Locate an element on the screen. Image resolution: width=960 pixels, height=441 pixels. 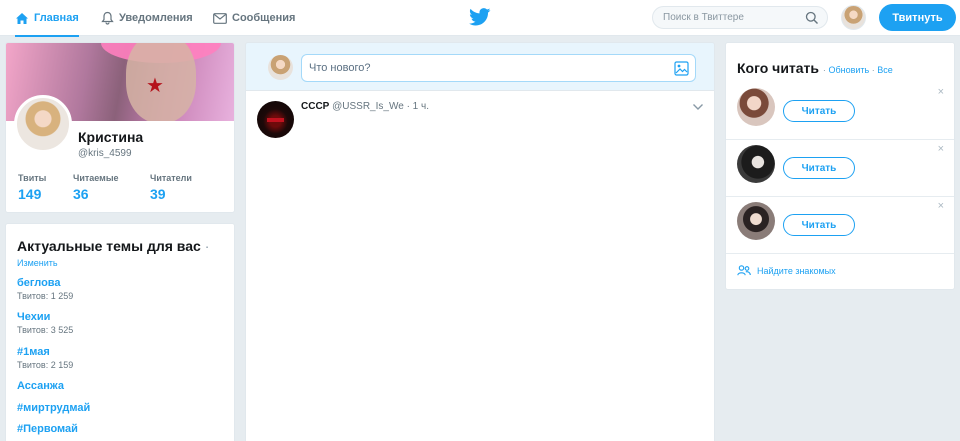
avatar-emblem is located at coordinates (275, 120).